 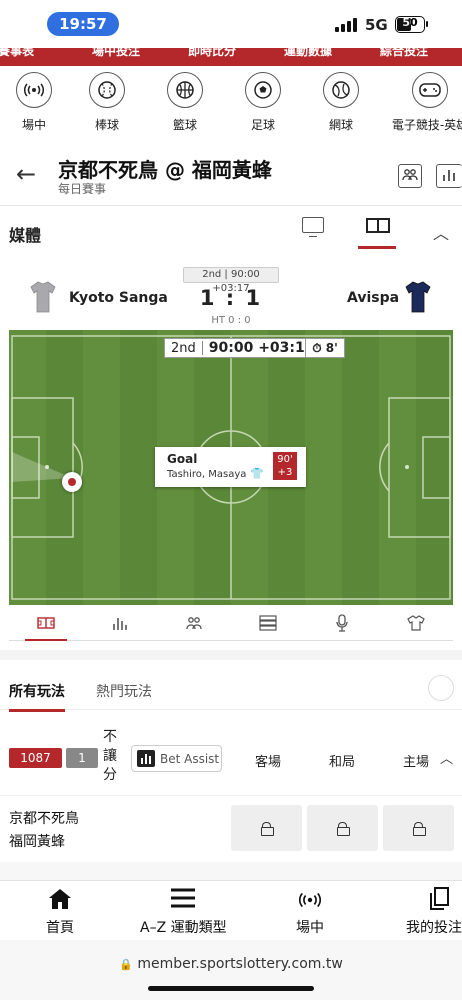 I want to click on bet-assist-icon, so click(x=146, y=758).